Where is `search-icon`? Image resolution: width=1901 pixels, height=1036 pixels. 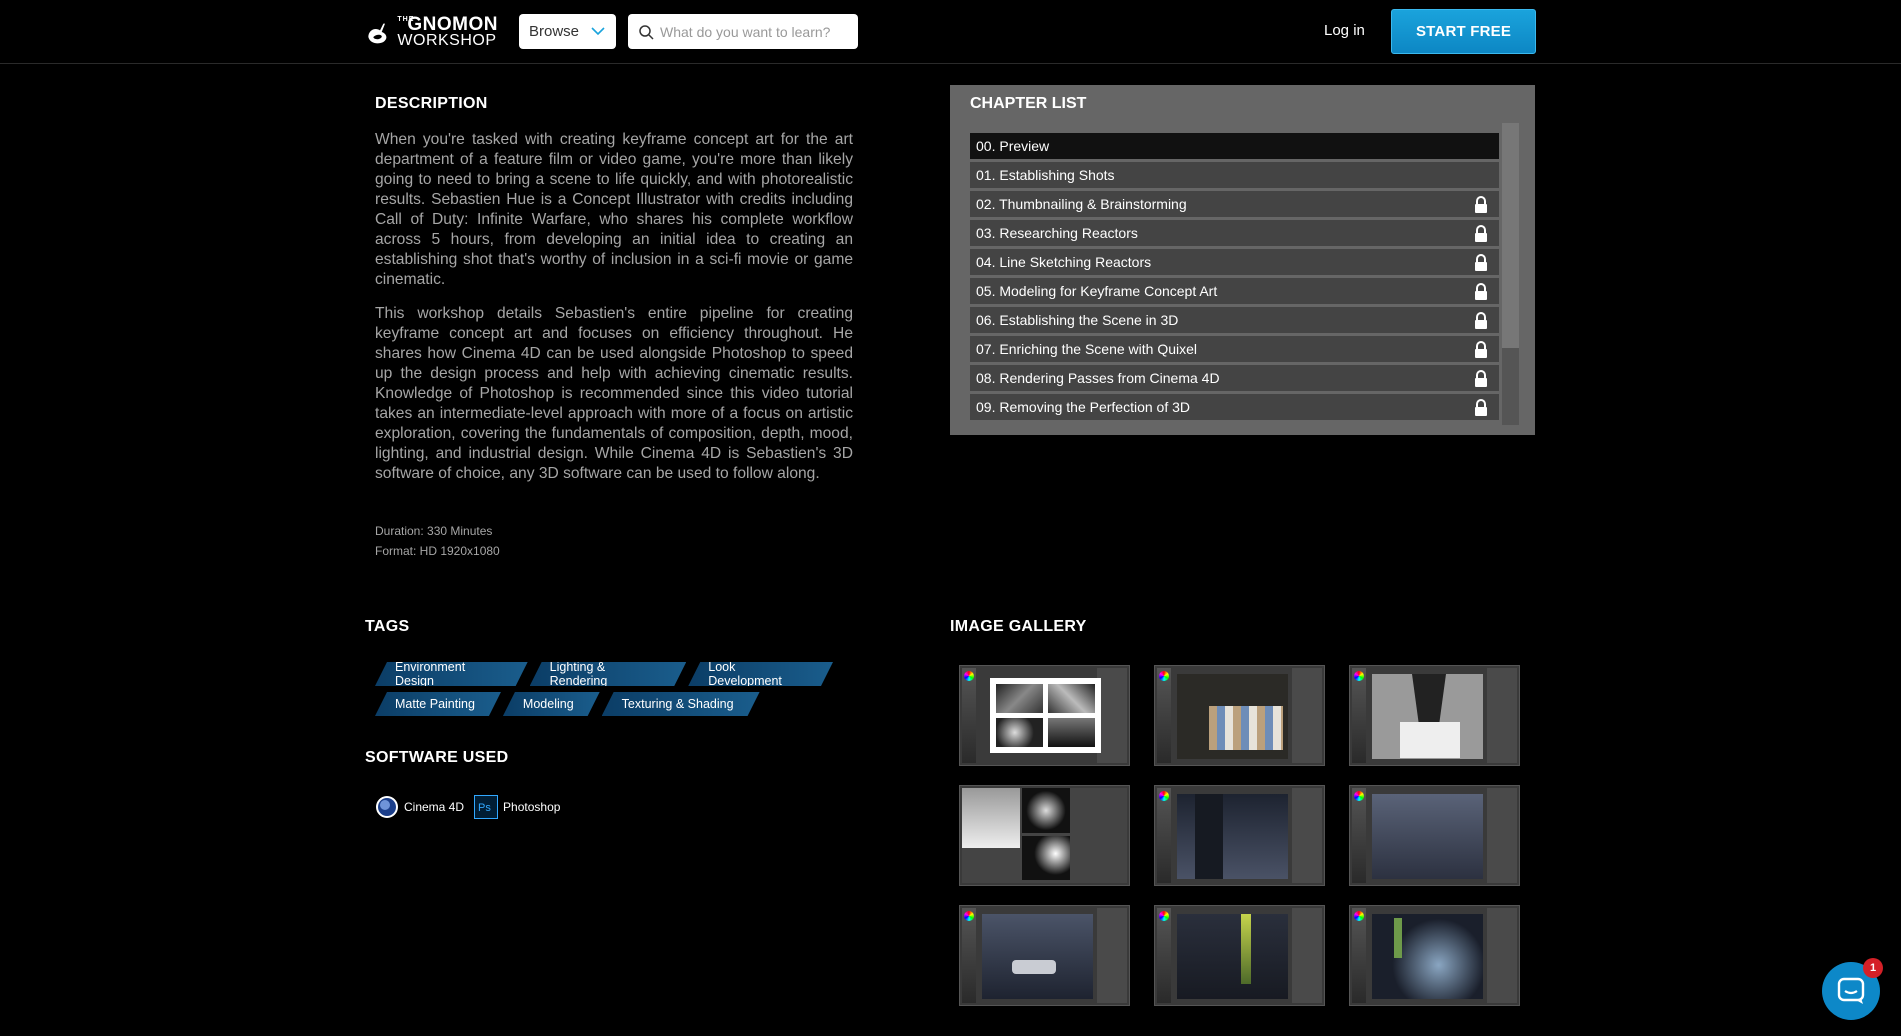 search-icon is located at coordinates (646, 32).